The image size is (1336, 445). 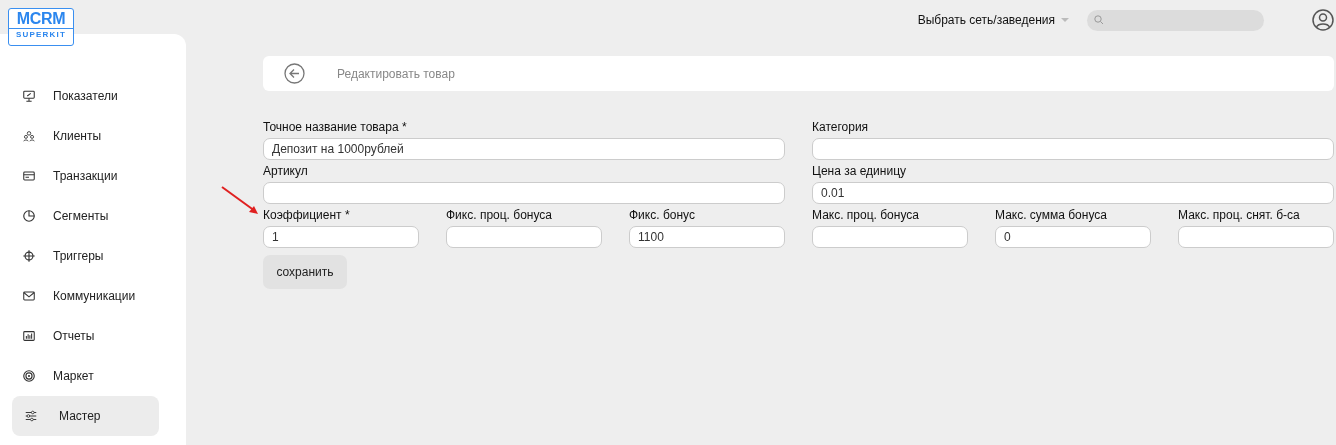 I want to click on save-button: сохранить, so click(x=305, y=272).